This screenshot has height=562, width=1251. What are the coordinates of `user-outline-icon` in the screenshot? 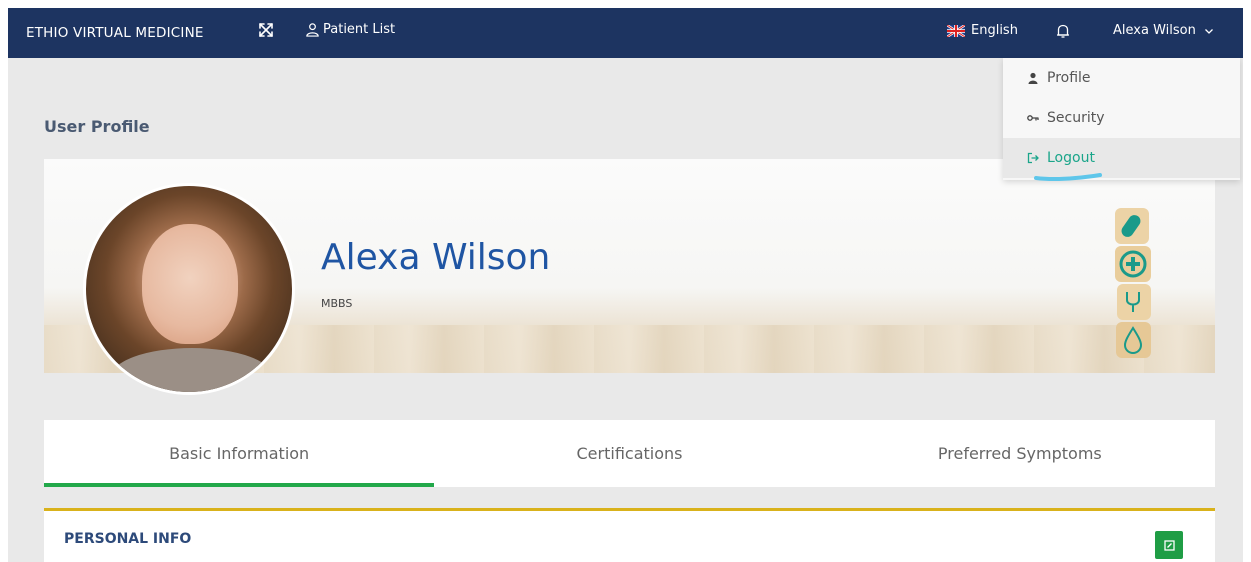 It's located at (312, 30).